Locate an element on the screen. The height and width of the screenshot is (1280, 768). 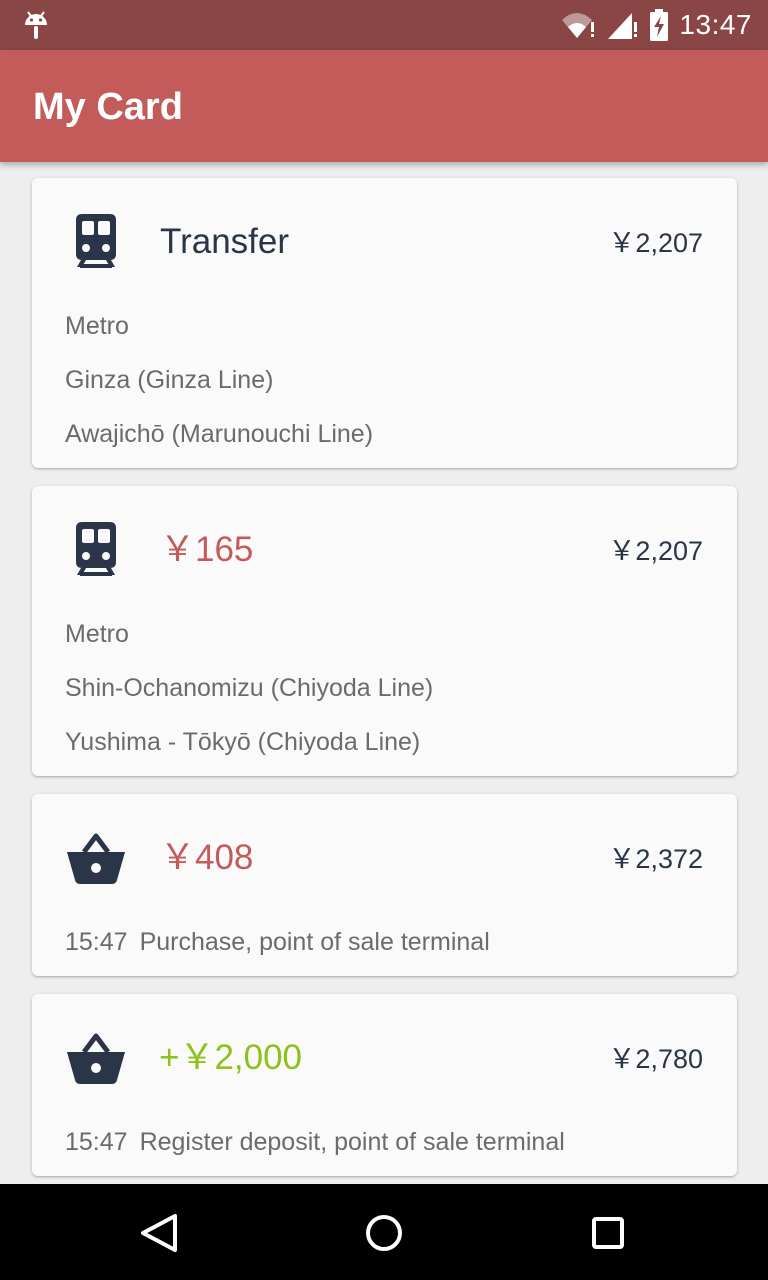
transaction-amount: ￥408 is located at coordinates (207, 857).